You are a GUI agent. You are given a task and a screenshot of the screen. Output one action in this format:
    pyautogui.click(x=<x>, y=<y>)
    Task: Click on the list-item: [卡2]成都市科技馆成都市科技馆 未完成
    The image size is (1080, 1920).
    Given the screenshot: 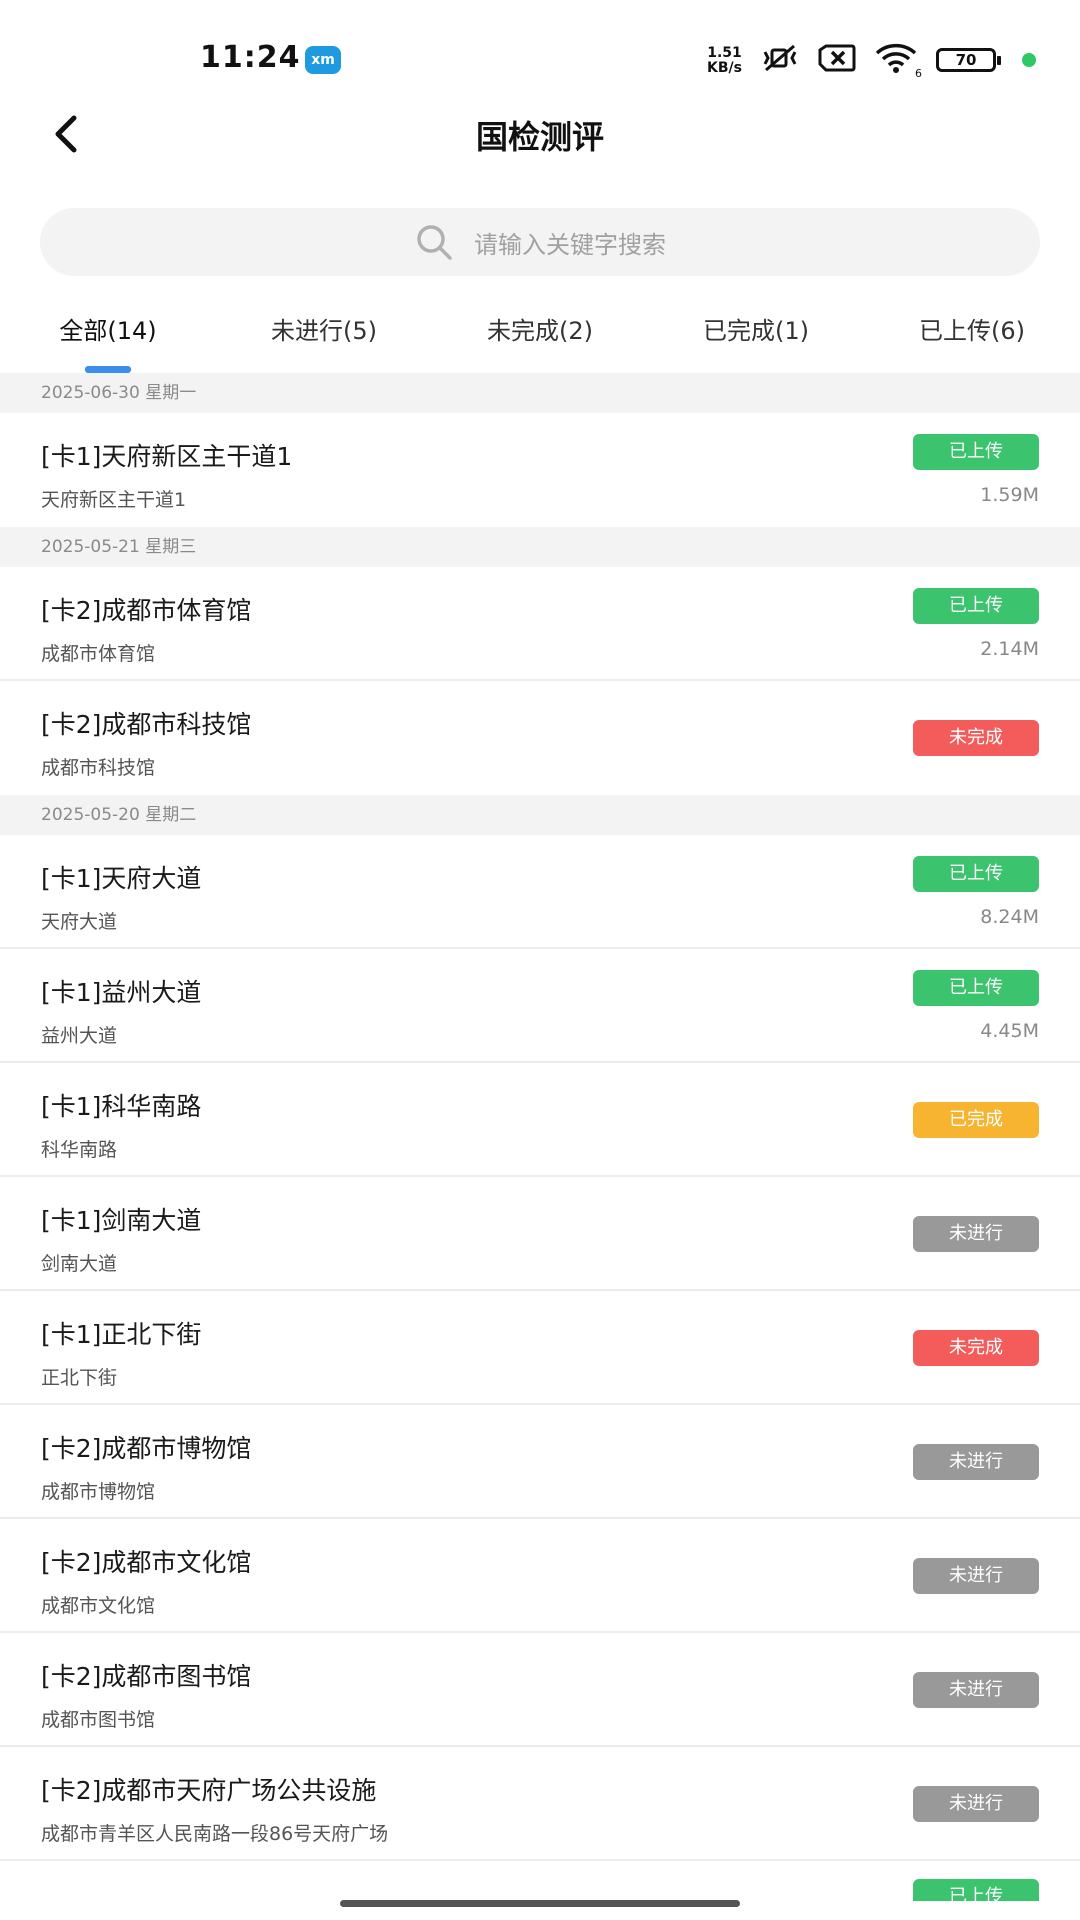 What is the action you would take?
    pyautogui.click(x=540, y=738)
    